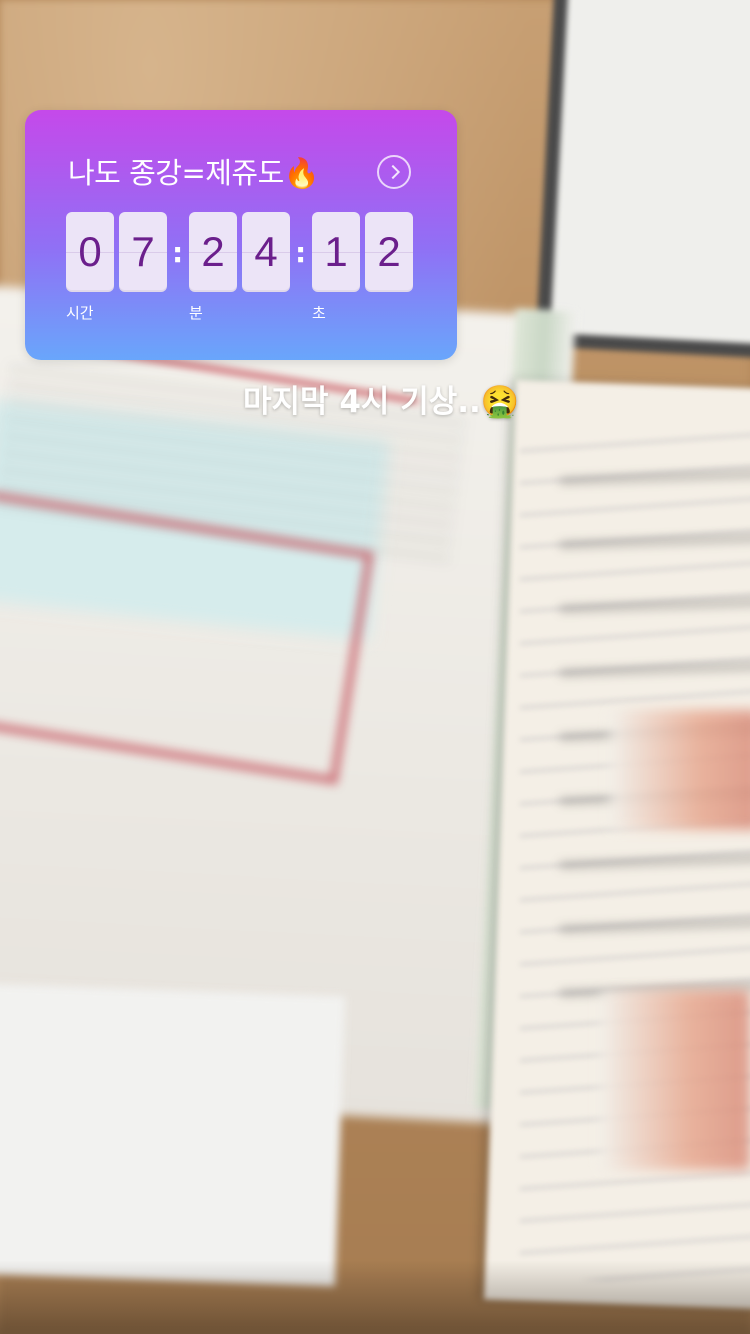 The width and height of the screenshot is (750, 1334). I want to click on countdown-digit-minutes-ones: 4, so click(266, 252).